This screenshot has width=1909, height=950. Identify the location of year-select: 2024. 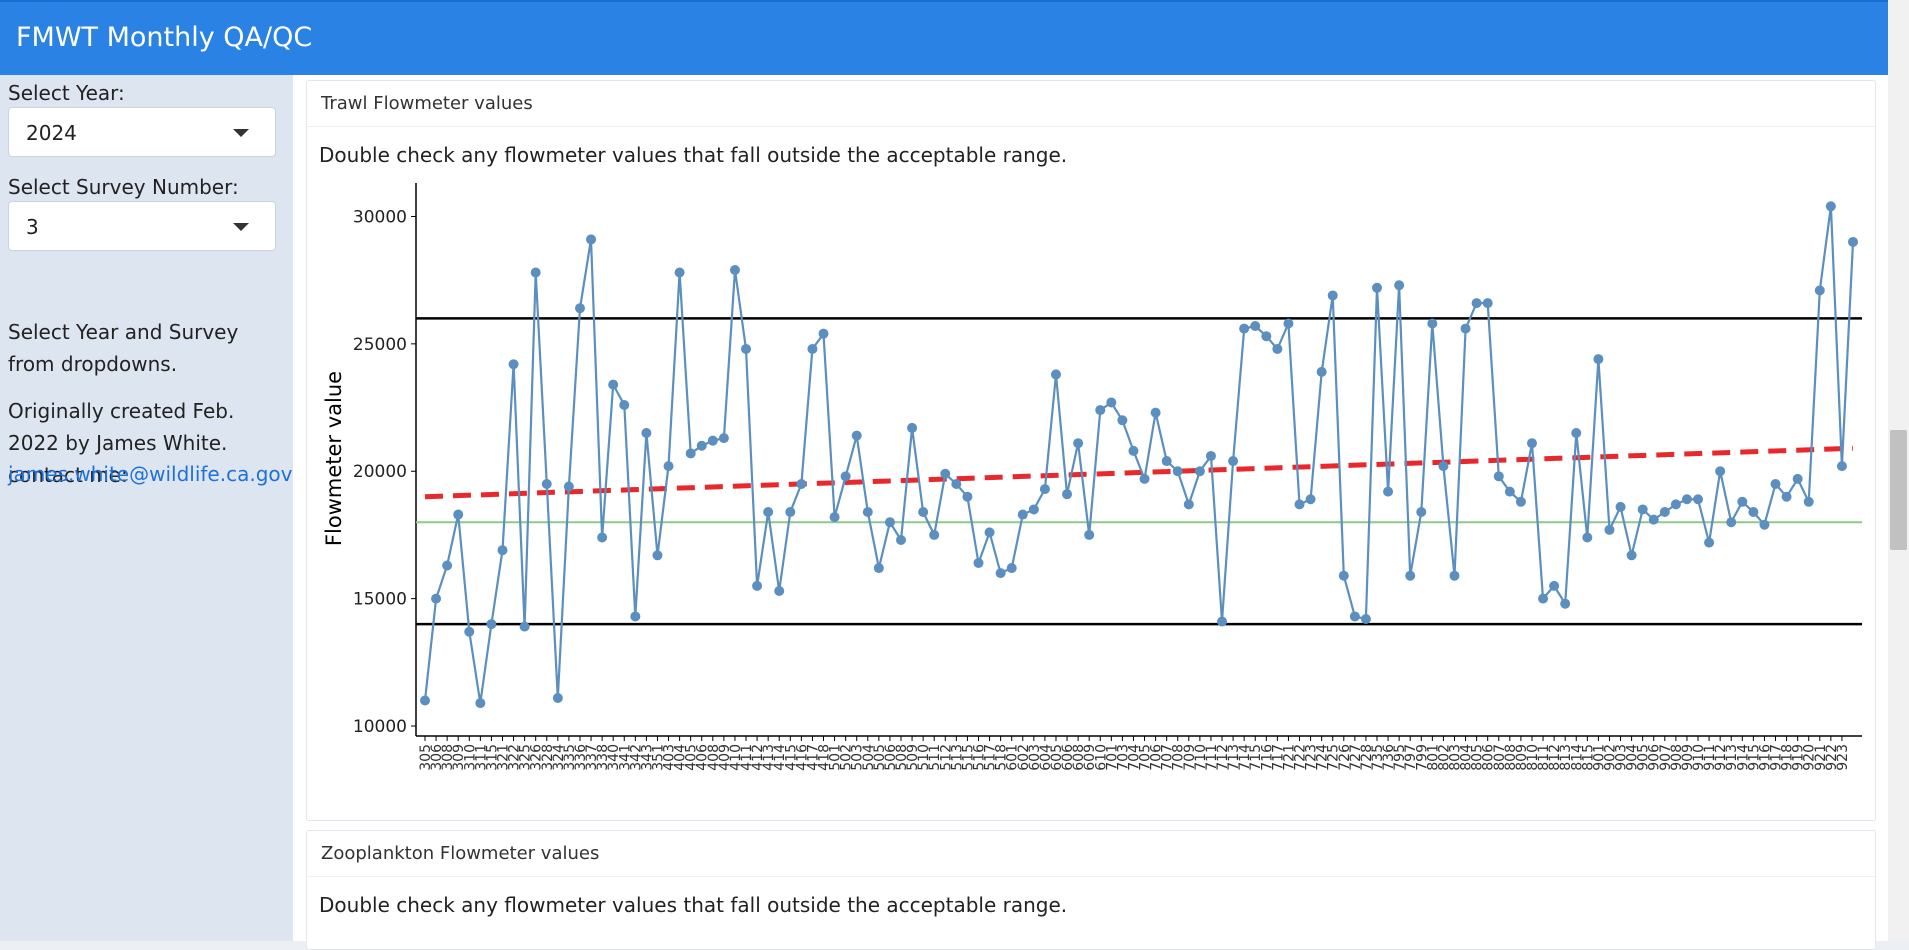
(142, 132).